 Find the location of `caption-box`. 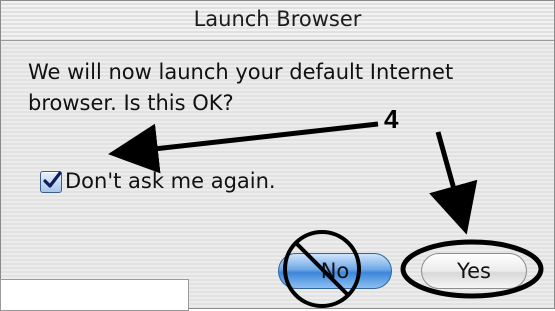

caption-box is located at coordinates (94, 295).